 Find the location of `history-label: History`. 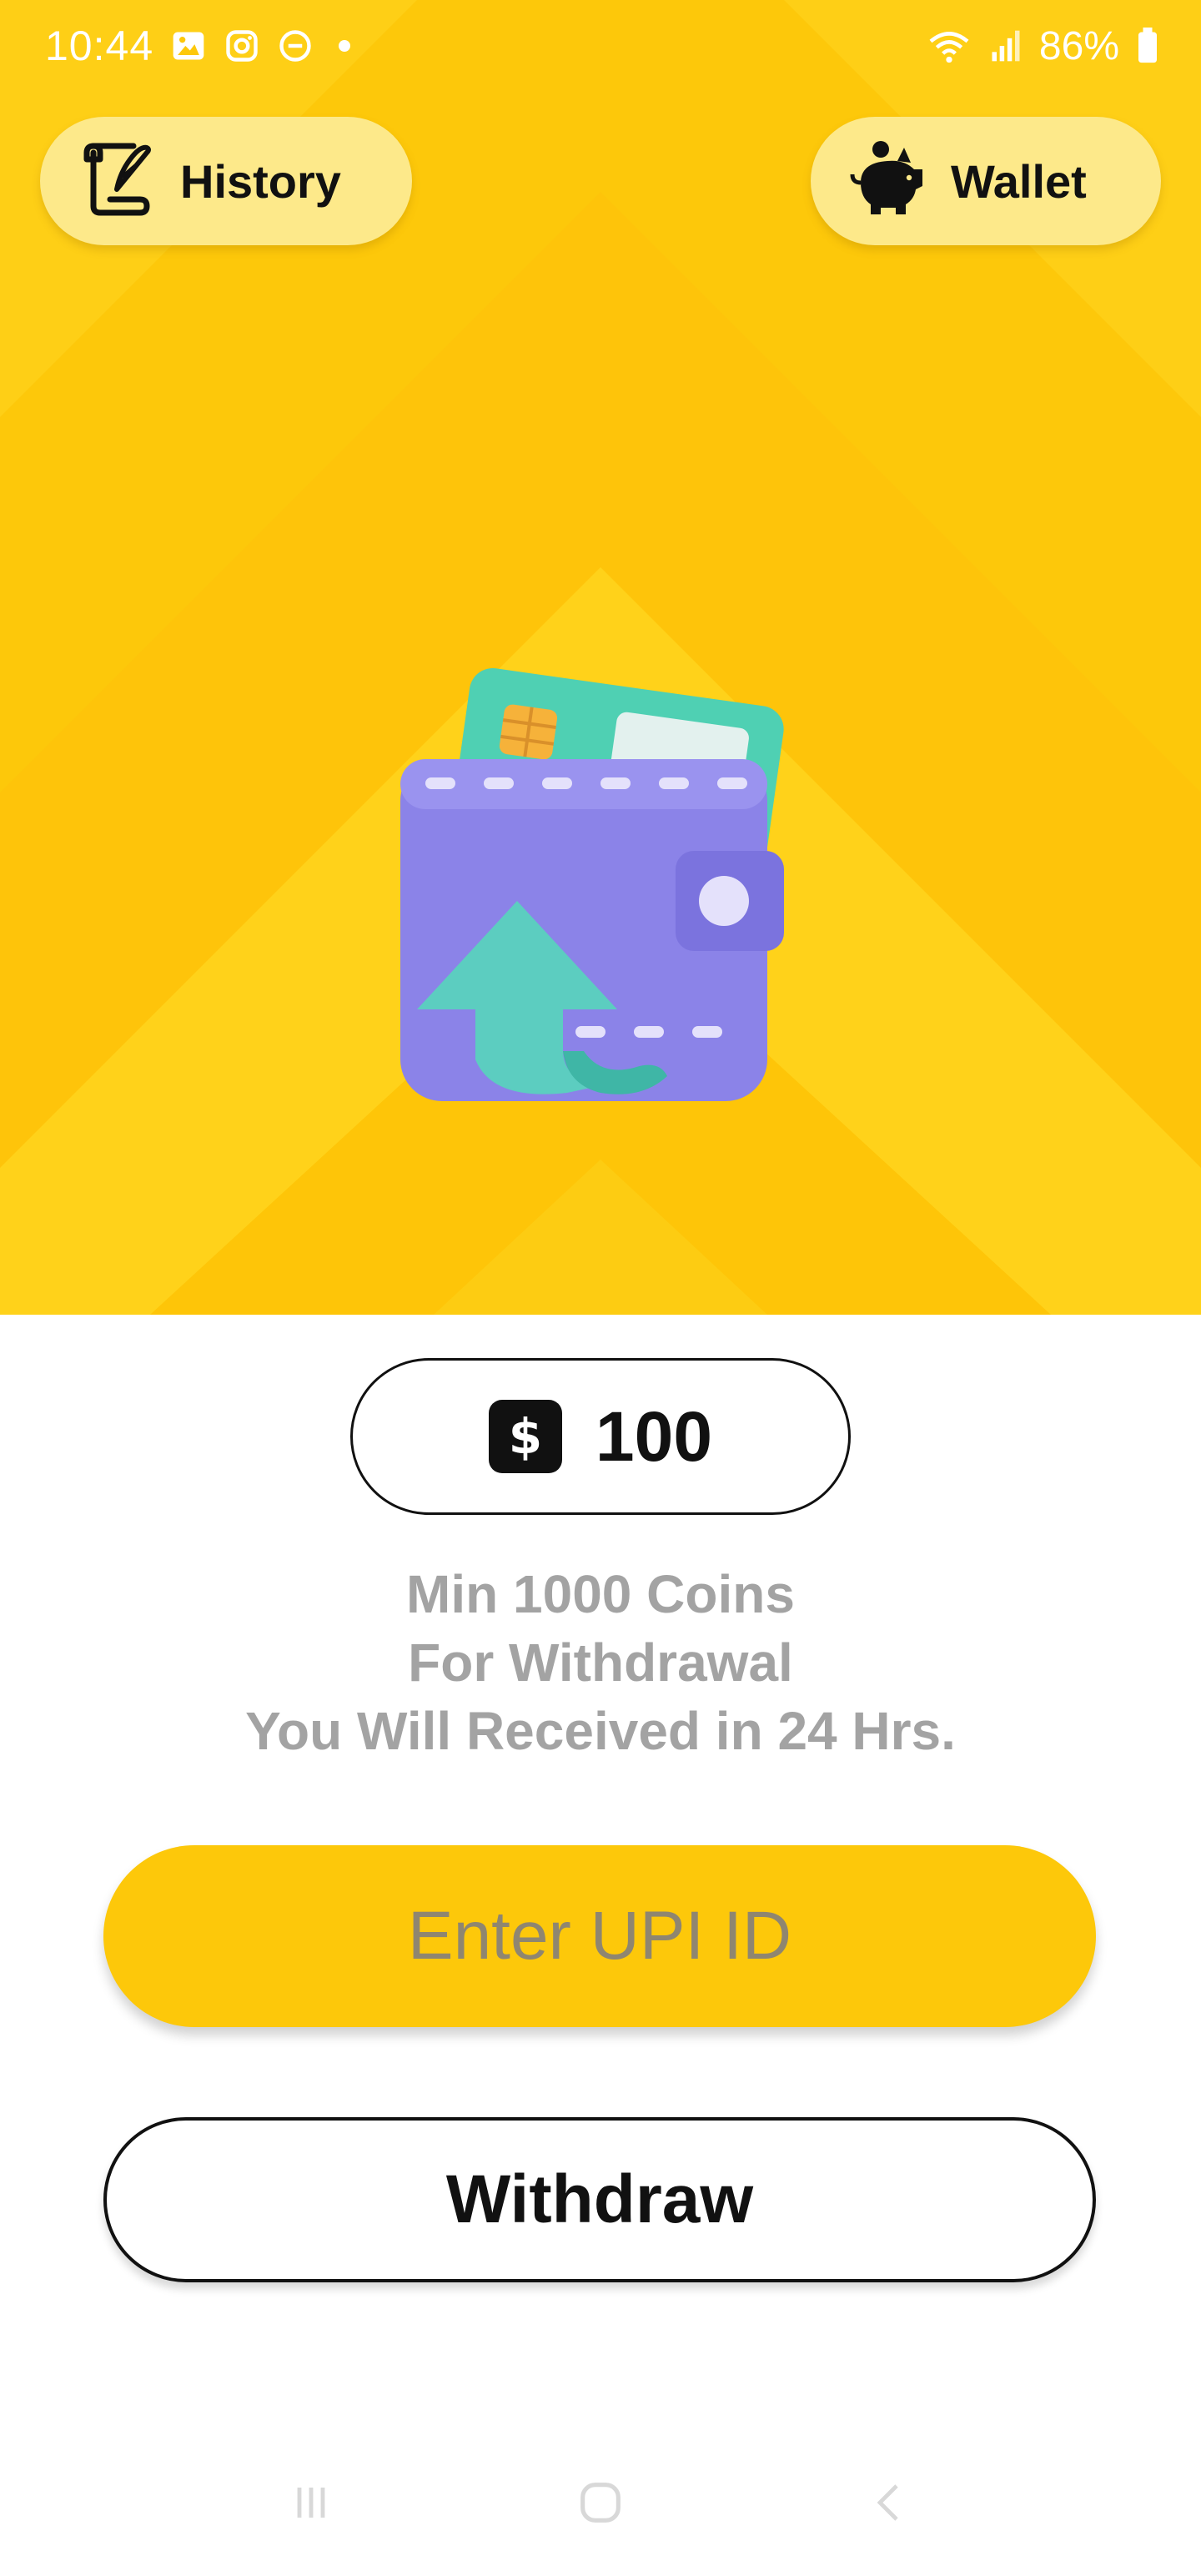

history-label: History is located at coordinates (260, 181).